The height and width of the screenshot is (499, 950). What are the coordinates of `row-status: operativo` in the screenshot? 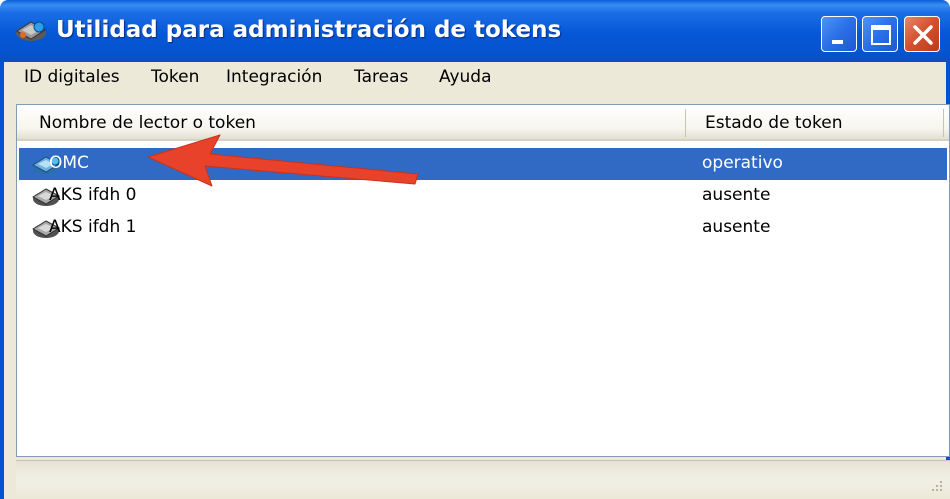 It's located at (742, 163).